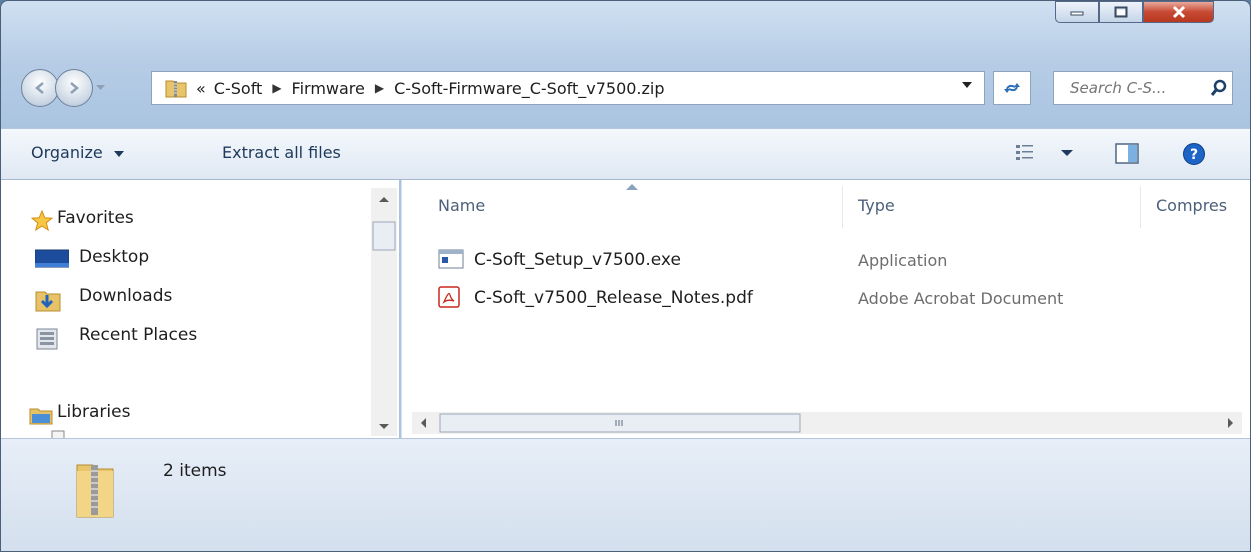 This screenshot has width=1251, height=552. Describe the element at coordinates (826, 261) in the screenshot. I see `table-row: C-Soft_Setup_v7500.exe Application` at that location.